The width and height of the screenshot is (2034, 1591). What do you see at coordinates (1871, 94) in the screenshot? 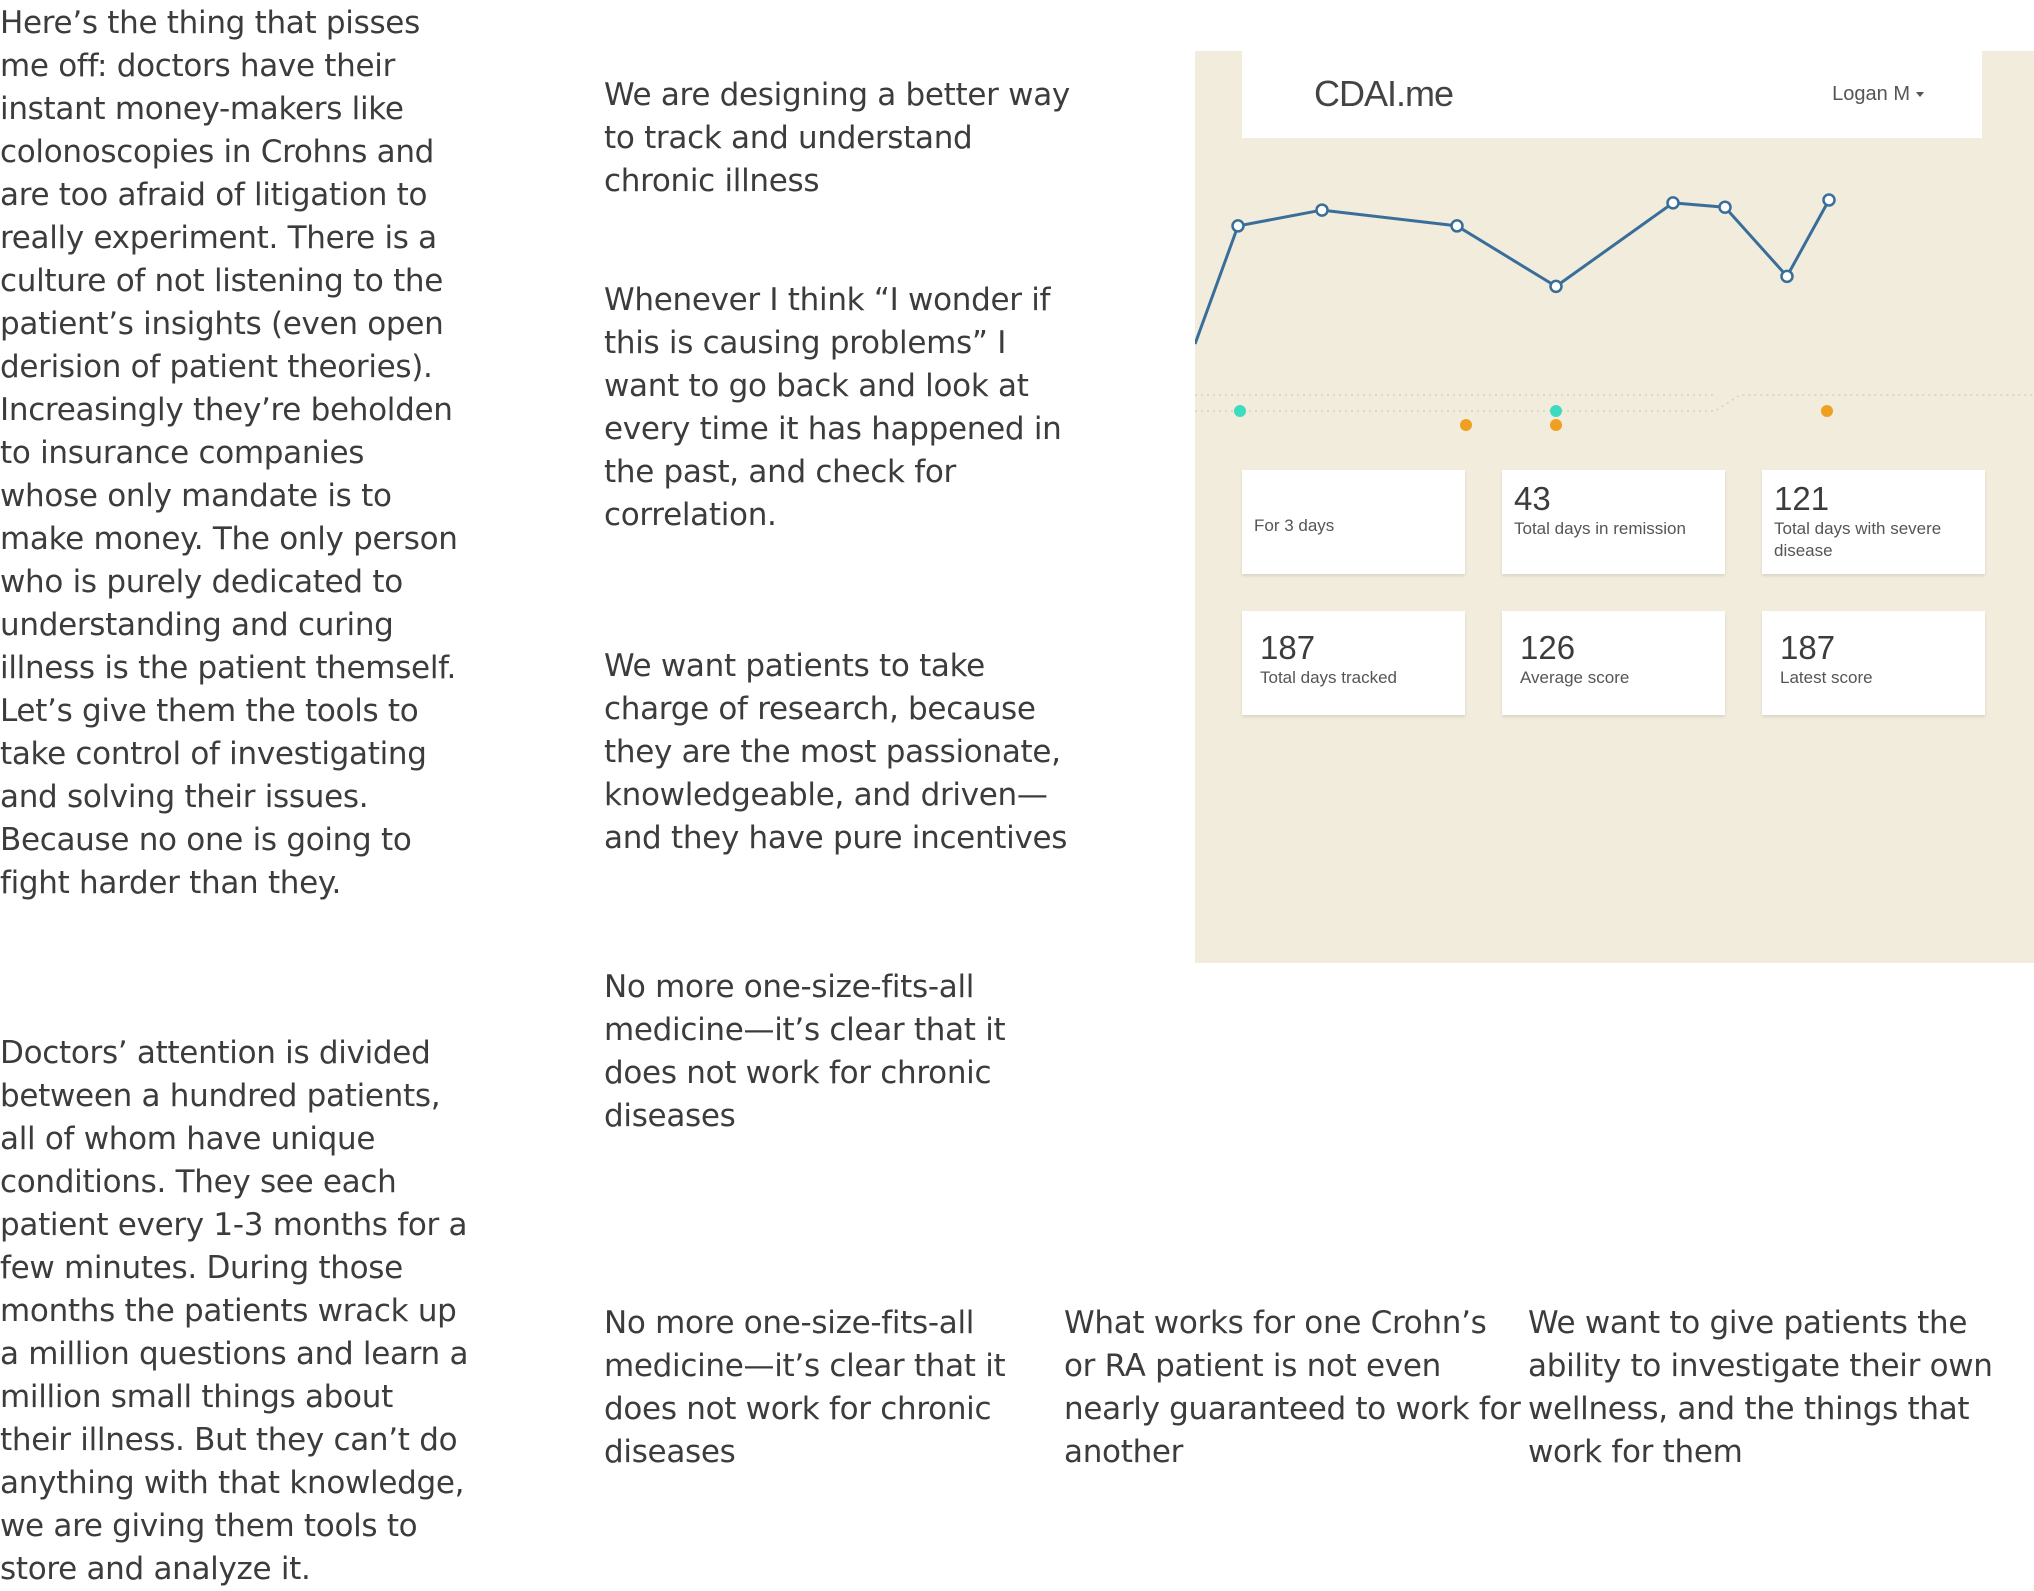
I see `user-name: Logan M` at bounding box center [1871, 94].